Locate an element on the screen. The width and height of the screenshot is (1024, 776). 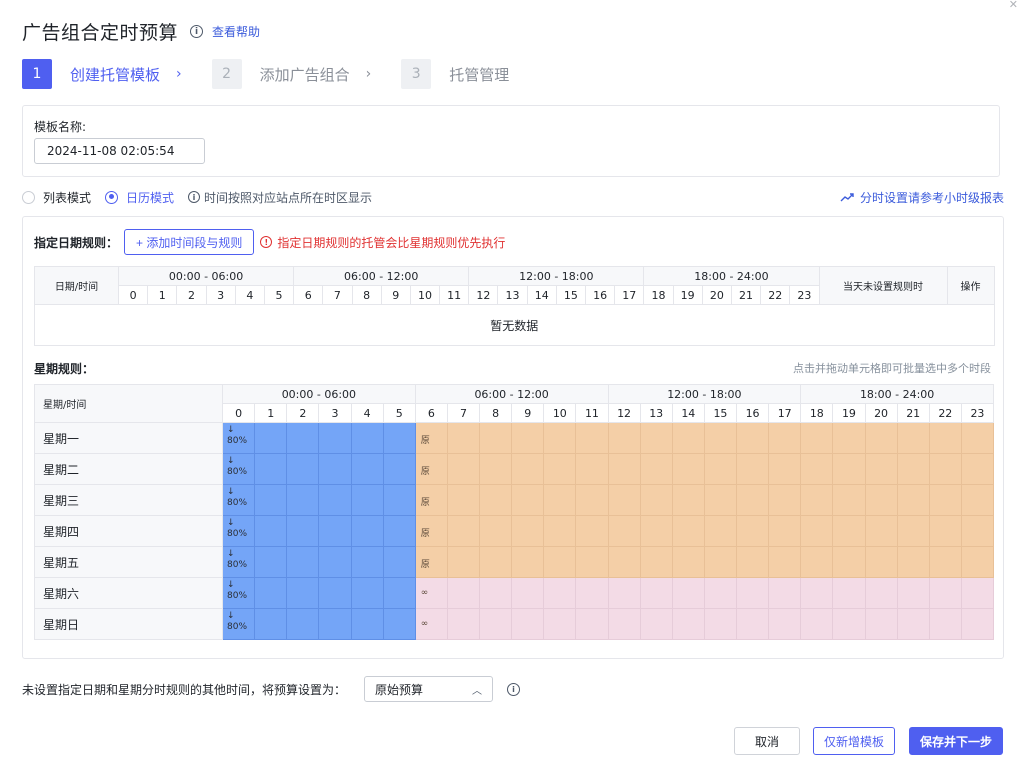
hourly-report-link: 分时设置请参考小时级报表 is located at coordinates (922, 197).